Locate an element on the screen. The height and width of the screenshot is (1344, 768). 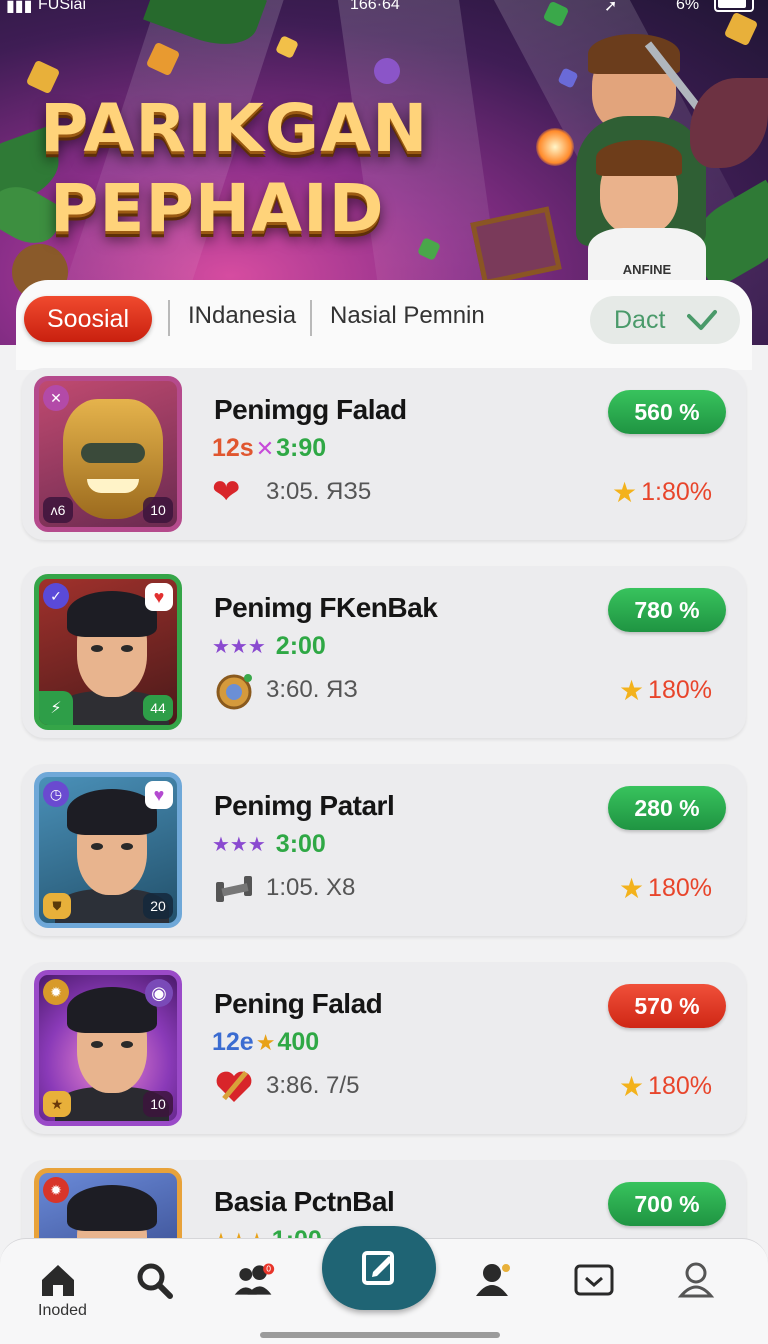
item-meta: 1:05. X8 is located at coordinates (311, 887).